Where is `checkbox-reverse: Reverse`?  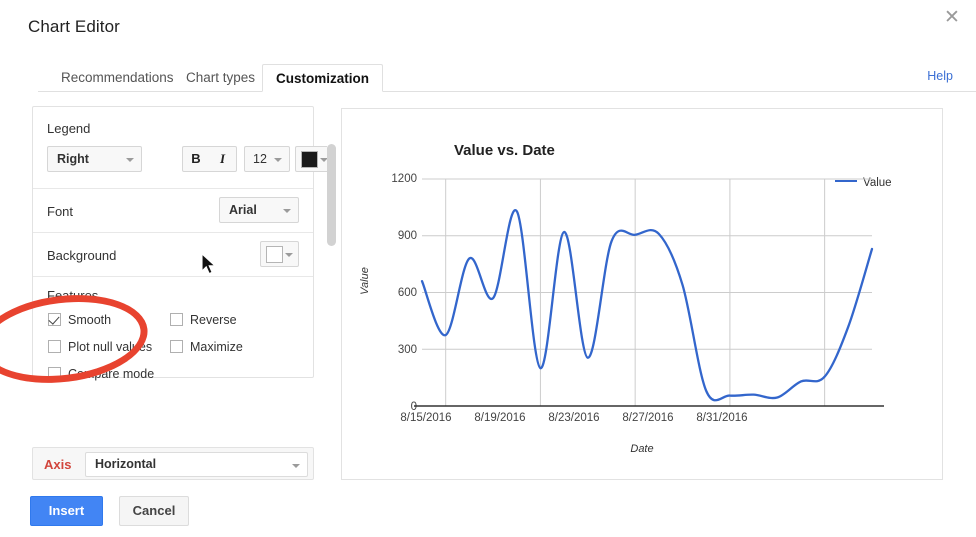 checkbox-reverse: Reverse is located at coordinates (203, 320).